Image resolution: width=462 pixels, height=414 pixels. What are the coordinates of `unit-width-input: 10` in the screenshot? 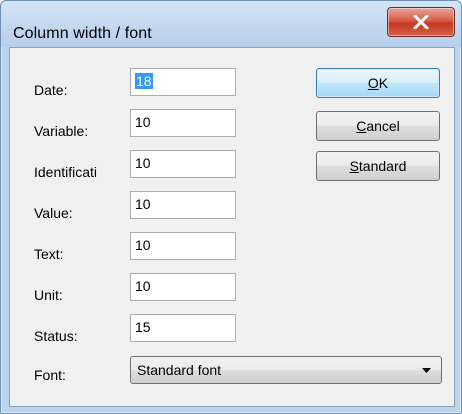 It's located at (183, 287).